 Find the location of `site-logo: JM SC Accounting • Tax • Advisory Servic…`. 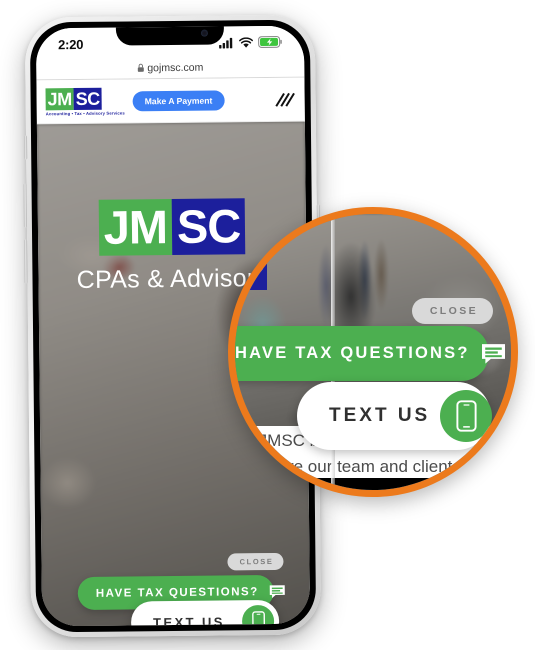

site-logo: JM SC Accounting • Tax • Advisory Servic… is located at coordinates (85, 101).